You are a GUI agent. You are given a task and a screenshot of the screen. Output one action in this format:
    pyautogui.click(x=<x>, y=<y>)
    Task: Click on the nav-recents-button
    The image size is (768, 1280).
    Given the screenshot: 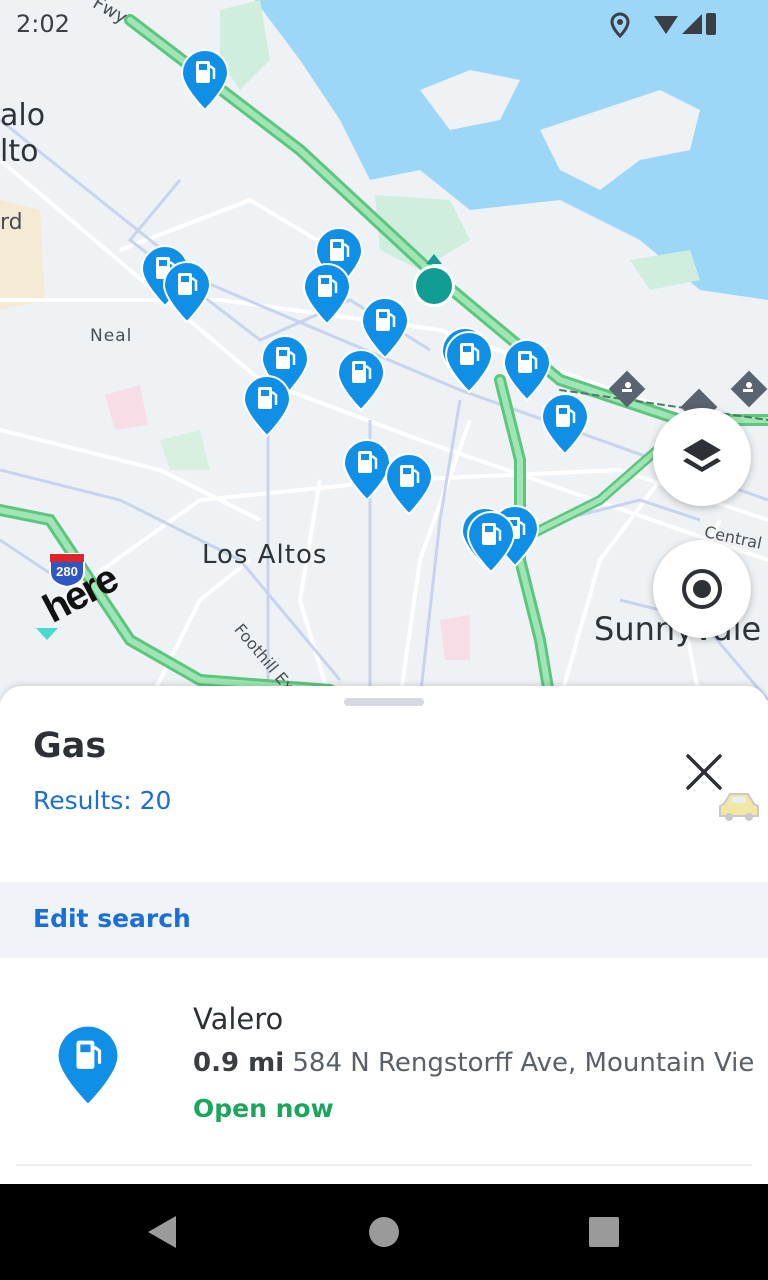 What is the action you would take?
    pyautogui.click(x=604, y=1234)
    